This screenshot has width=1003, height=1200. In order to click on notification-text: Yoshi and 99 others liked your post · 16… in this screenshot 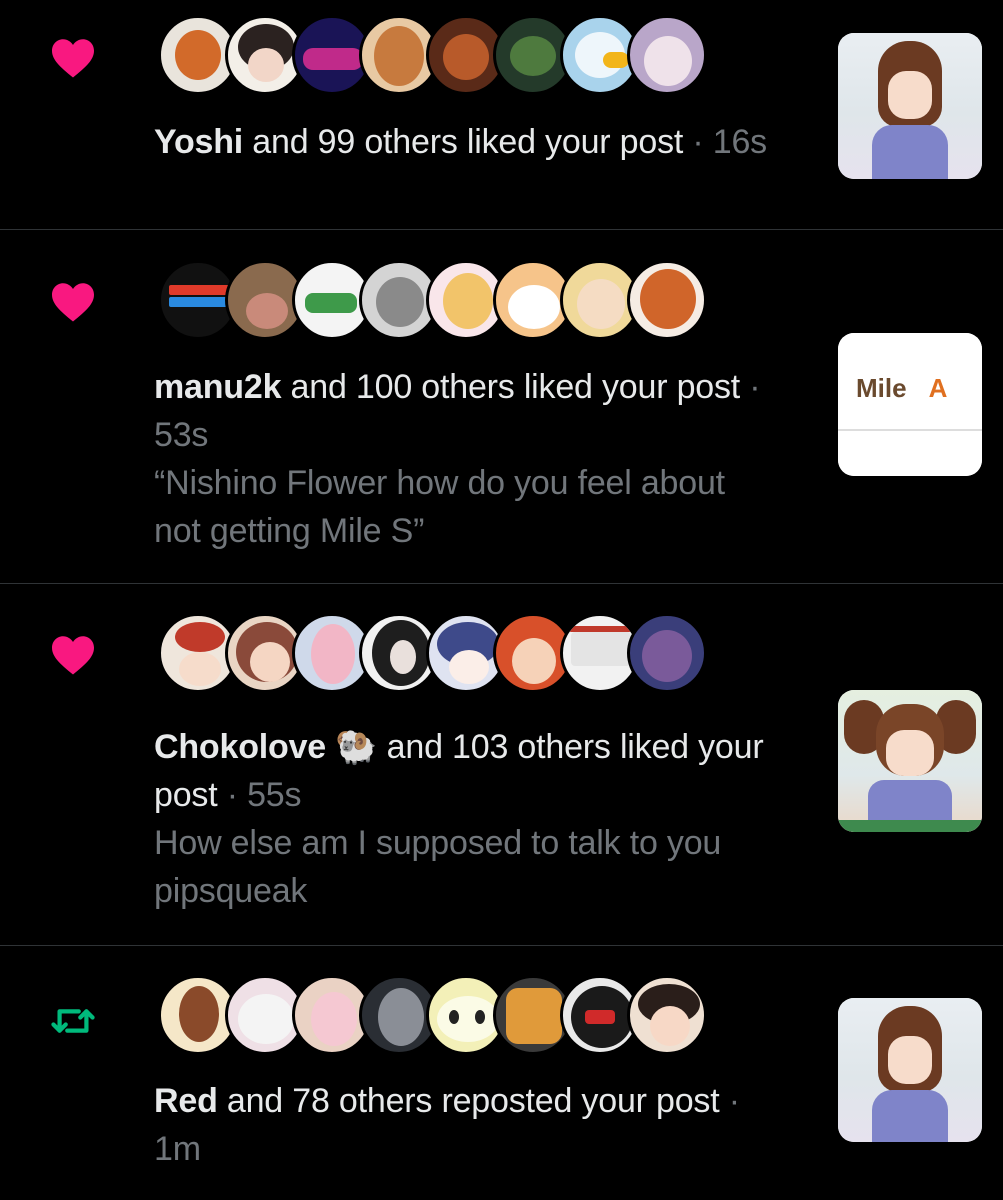, I will do `click(474, 142)`.